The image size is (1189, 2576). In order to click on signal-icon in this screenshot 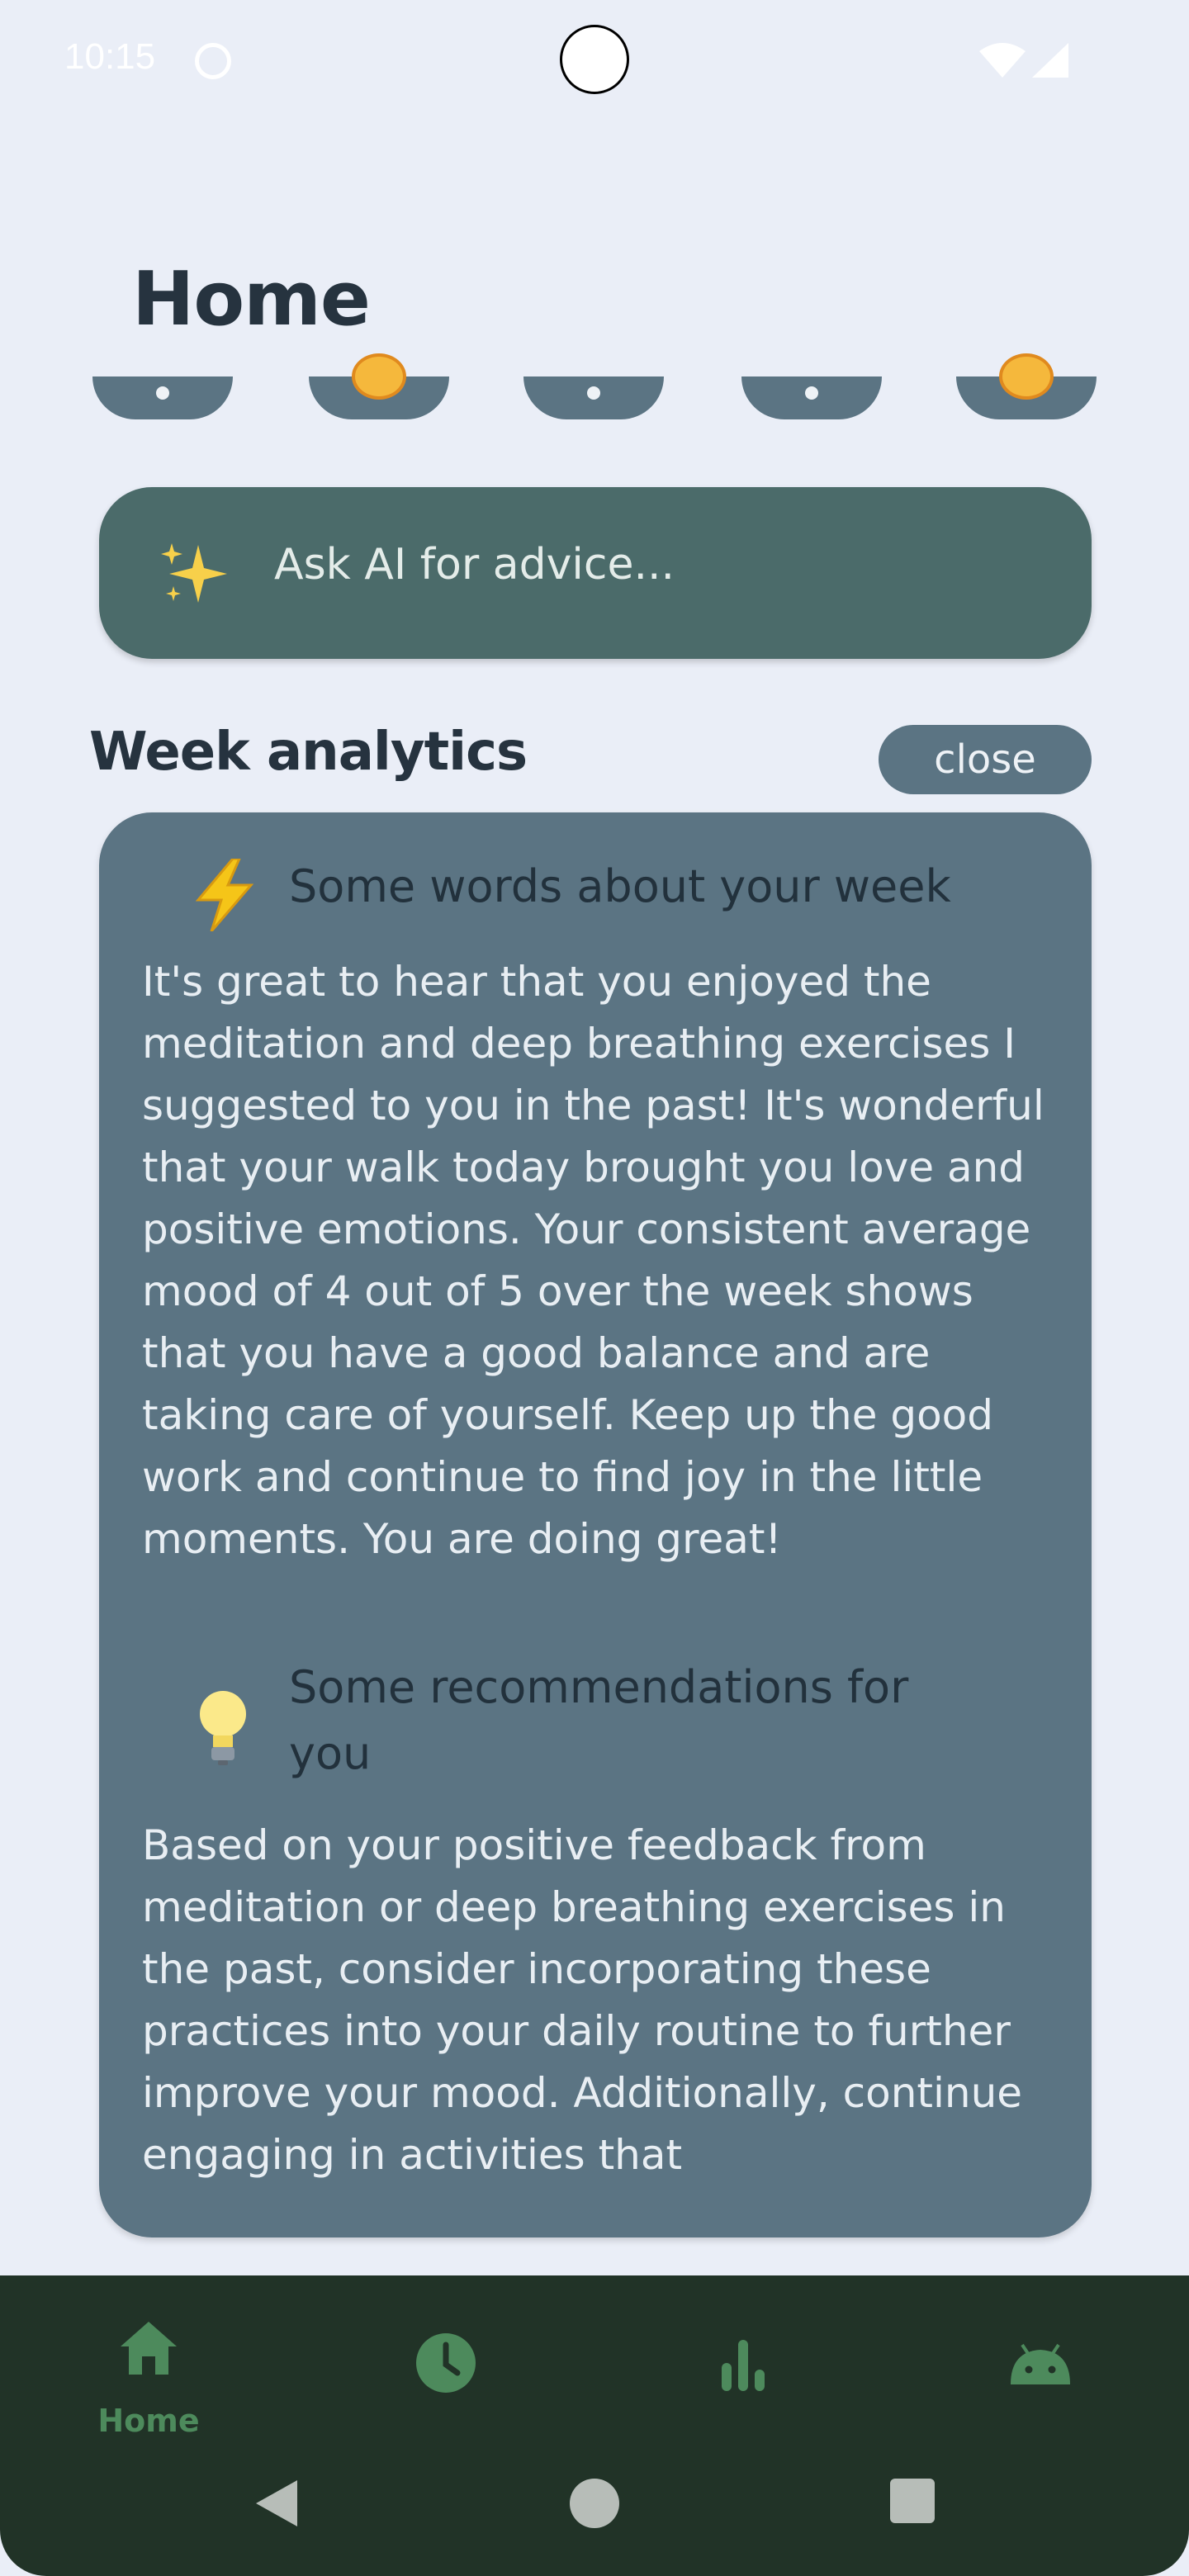, I will do `click(1050, 60)`.